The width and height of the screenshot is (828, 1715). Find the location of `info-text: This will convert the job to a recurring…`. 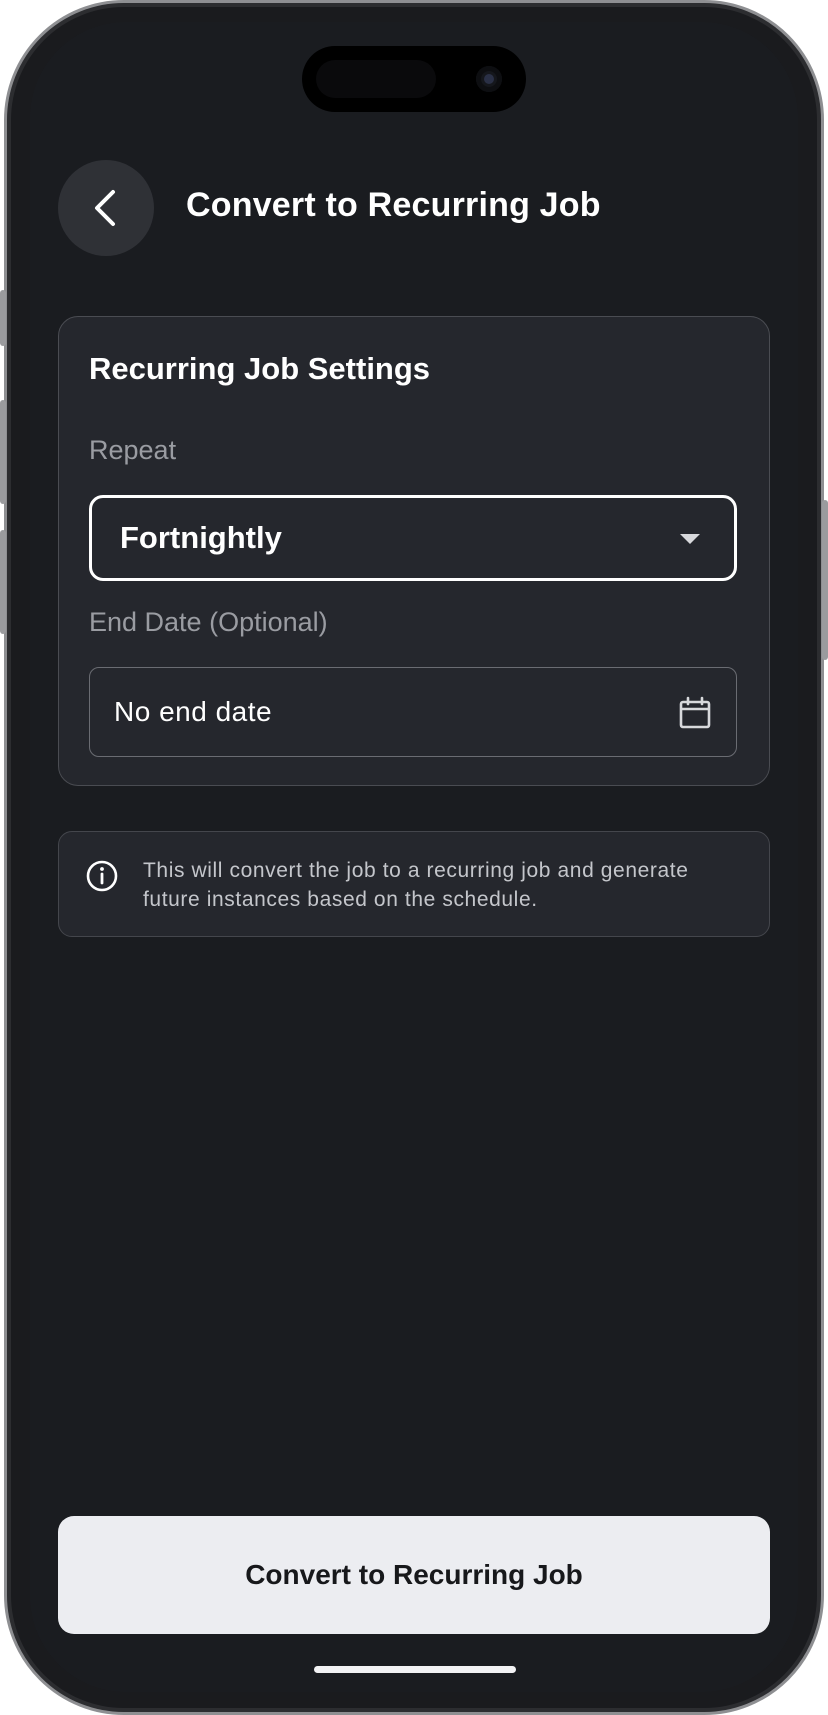

info-text: This will convert the job to a recurring… is located at coordinates (416, 885).